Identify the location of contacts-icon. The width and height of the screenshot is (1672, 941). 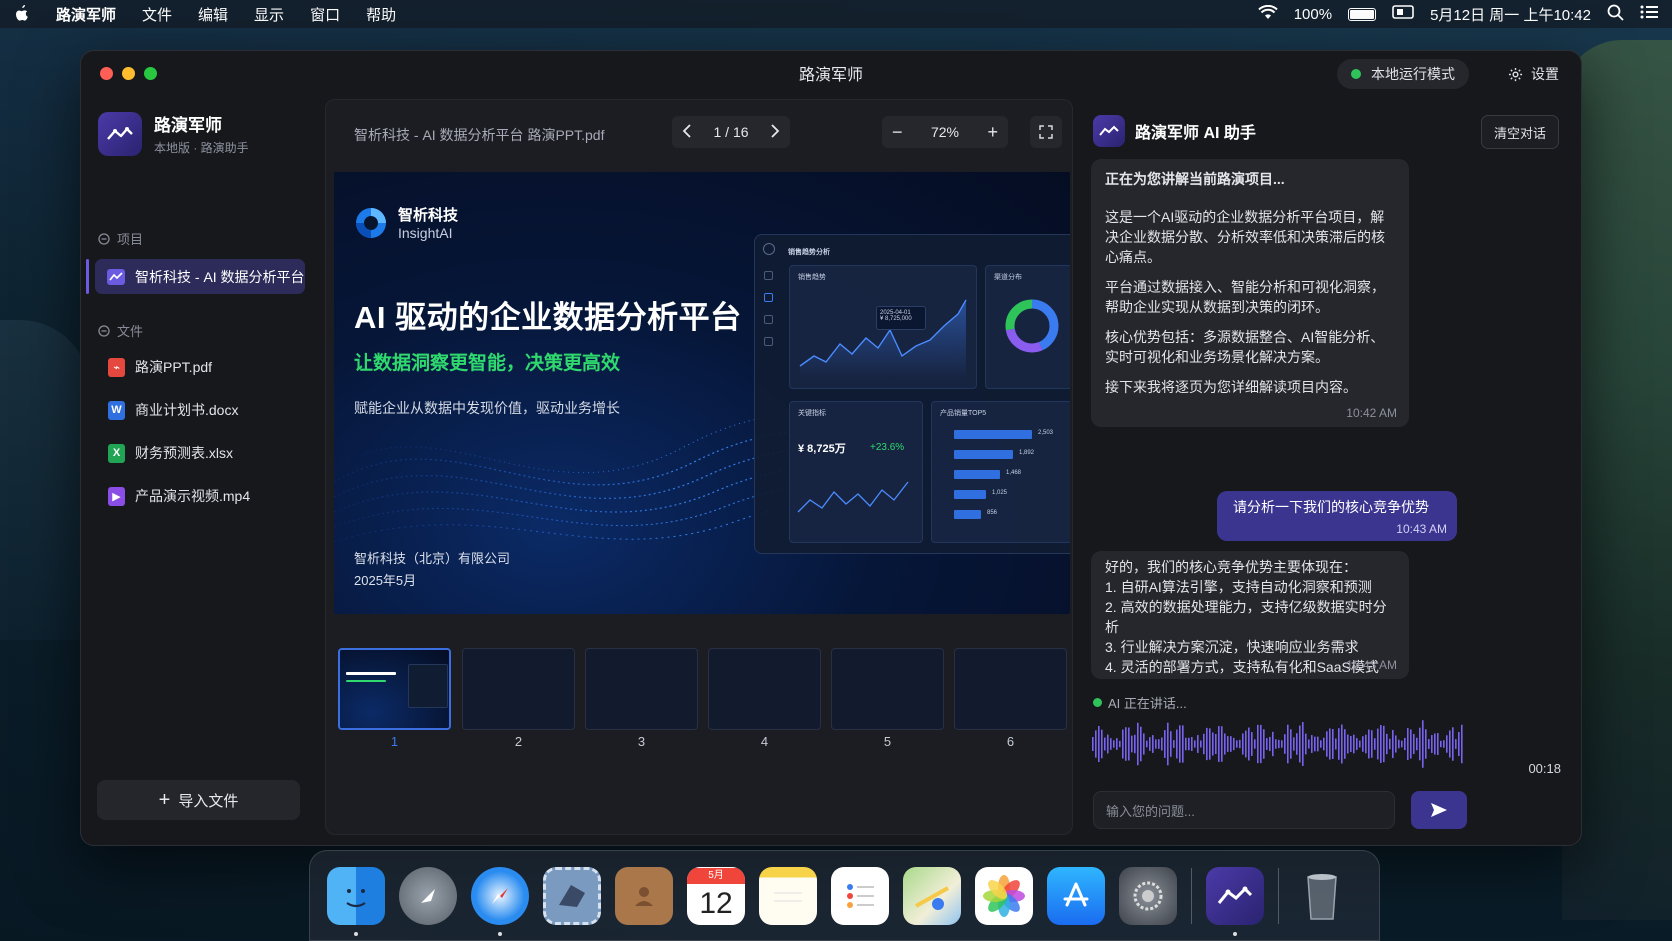
(644, 895).